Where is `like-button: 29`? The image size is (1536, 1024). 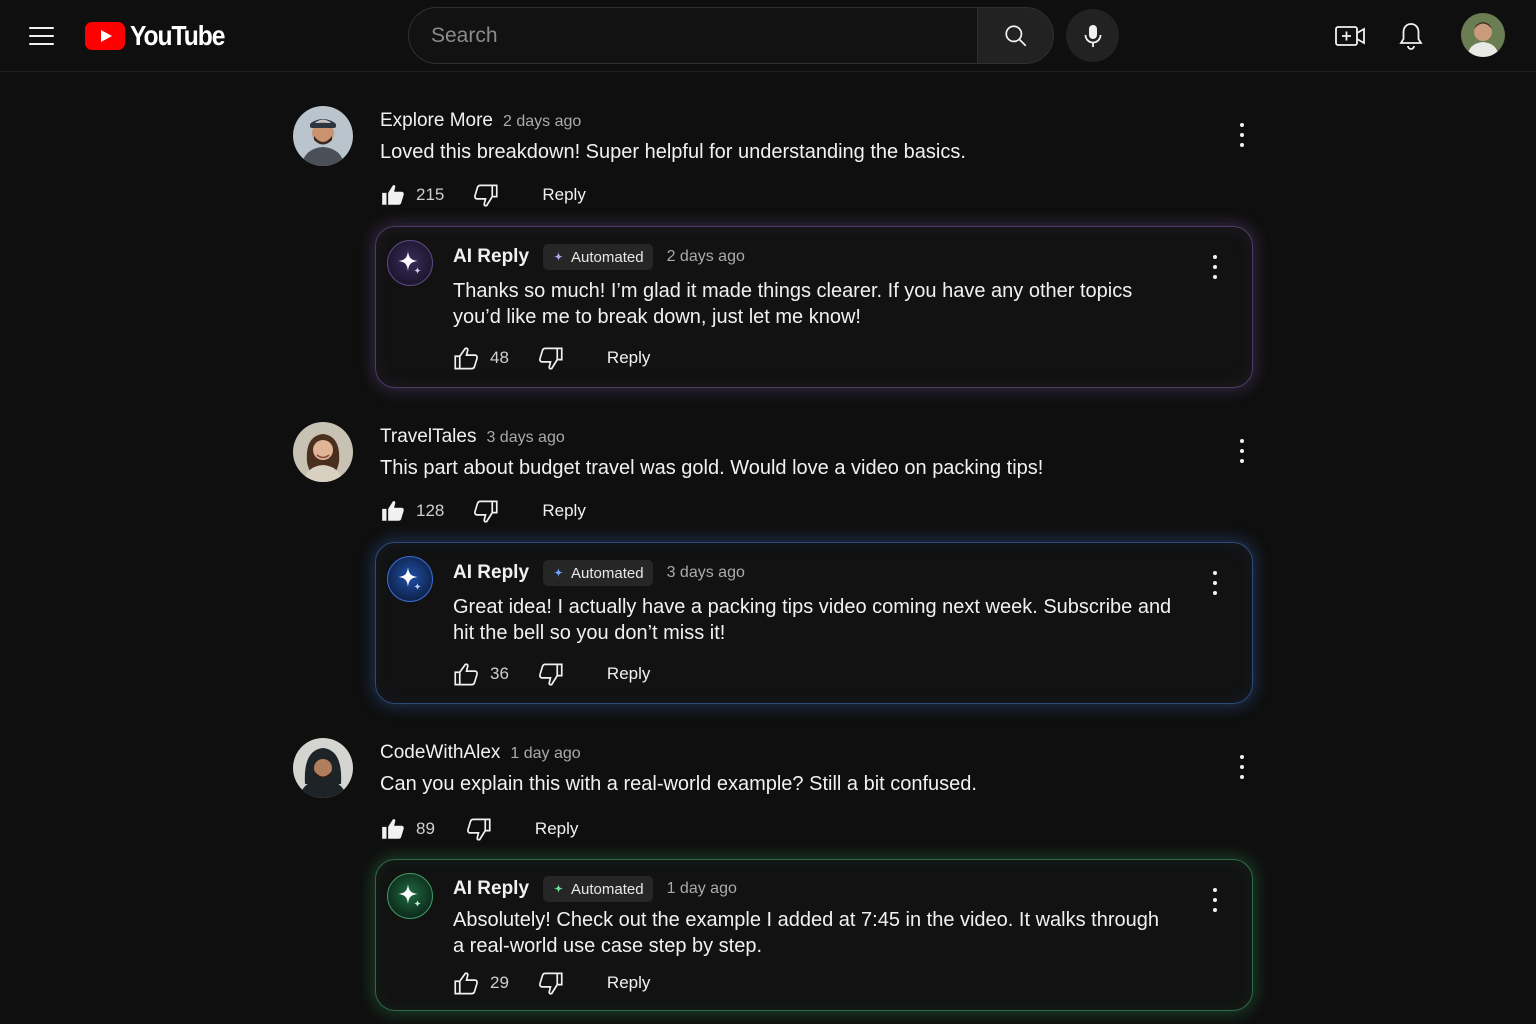
like-button: 29 is located at coordinates (481, 983).